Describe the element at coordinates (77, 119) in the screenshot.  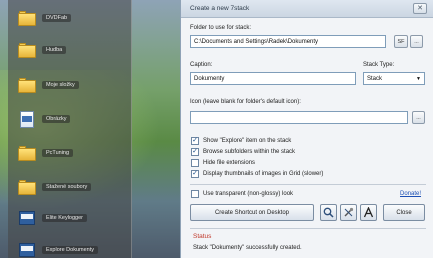
I see `stack-item-obrazky: Obrázky` at that location.